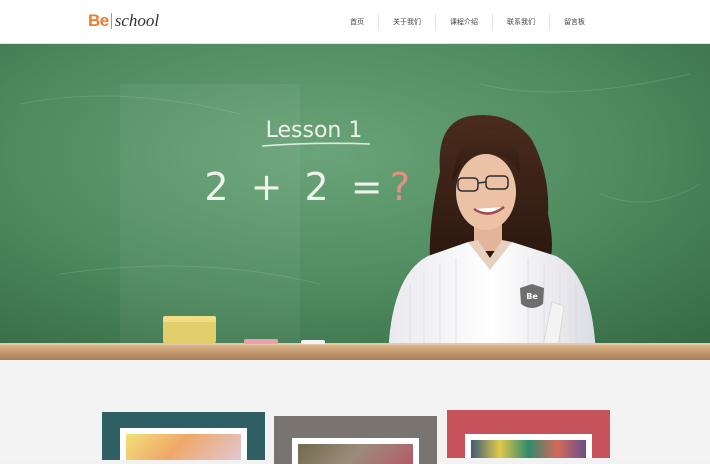 Image resolution: width=710 pixels, height=464 pixels. I want to click on badge-text: Be, so click(532, 296).